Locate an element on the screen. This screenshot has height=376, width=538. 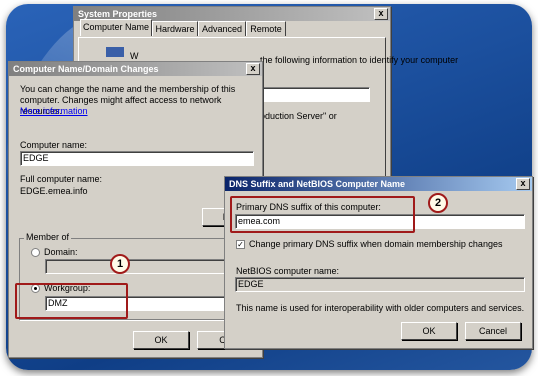
dns-suffix-dialog-titlebar: DNS Suffix and NetBIOS Computer Name x is located at coordinates (378, 184).